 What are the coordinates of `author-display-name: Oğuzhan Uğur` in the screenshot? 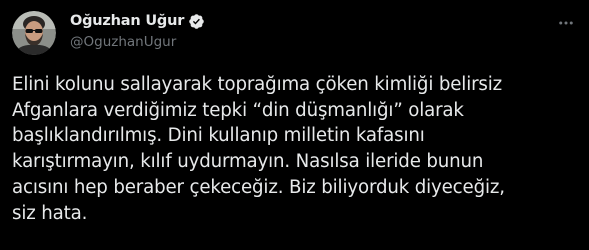 It's located at (127, 21).